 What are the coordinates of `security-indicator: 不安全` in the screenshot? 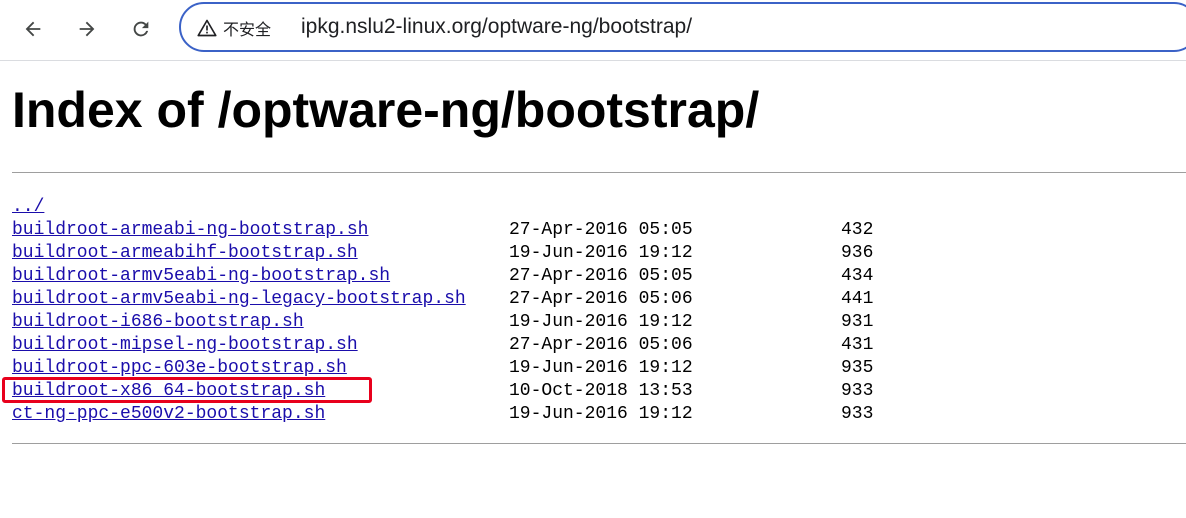 It's located at (234, 28).